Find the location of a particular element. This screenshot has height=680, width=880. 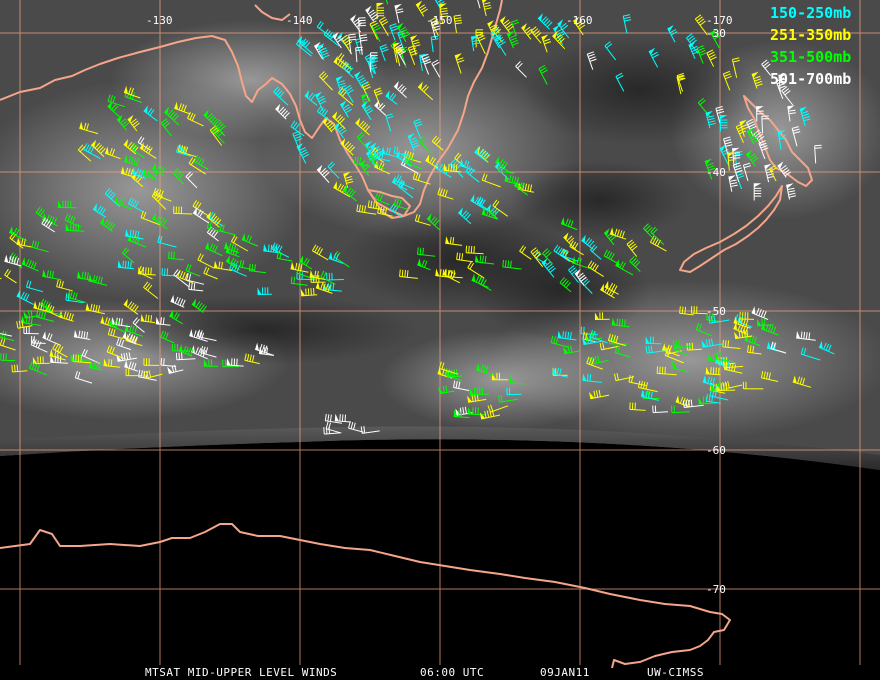

lon-label-160: -160 is located at coordinates (579, 20).